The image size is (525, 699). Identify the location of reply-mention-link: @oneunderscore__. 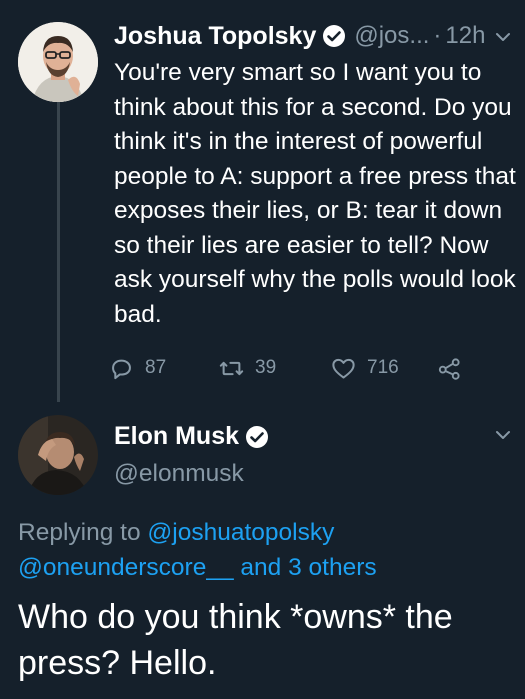
(126, 567).